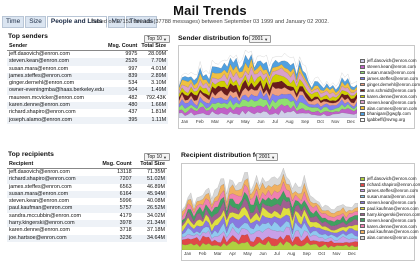 This screenshot has width=420, height=280. Describe the element at coordinates (124, 172) in the screenshot. I see `count-cell: 13118` at that location.